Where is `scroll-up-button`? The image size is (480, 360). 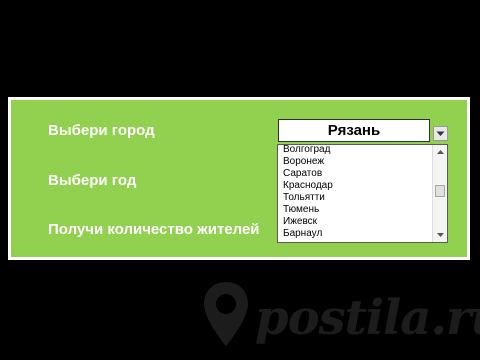 scroll-up-button is located at coordinates (440, 152).